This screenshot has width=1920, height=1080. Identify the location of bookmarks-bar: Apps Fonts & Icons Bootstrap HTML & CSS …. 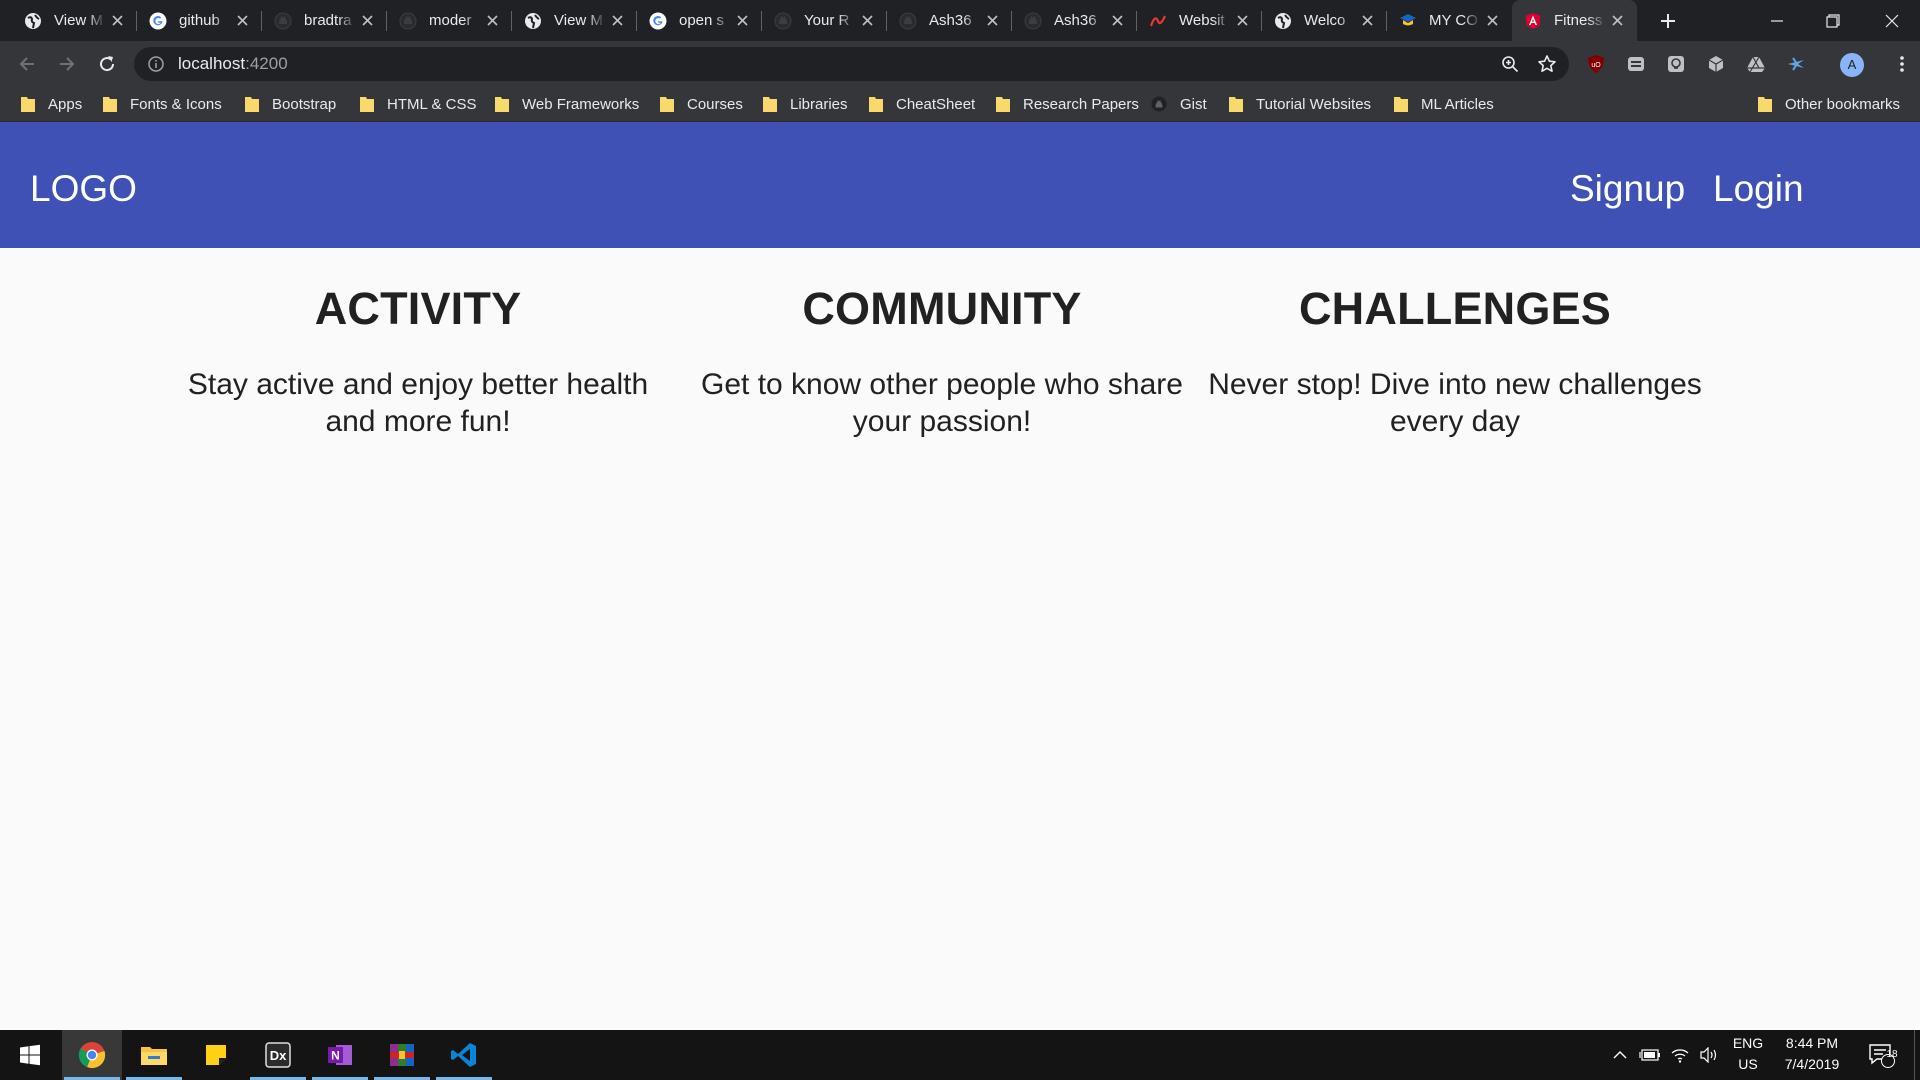
(960, 104).